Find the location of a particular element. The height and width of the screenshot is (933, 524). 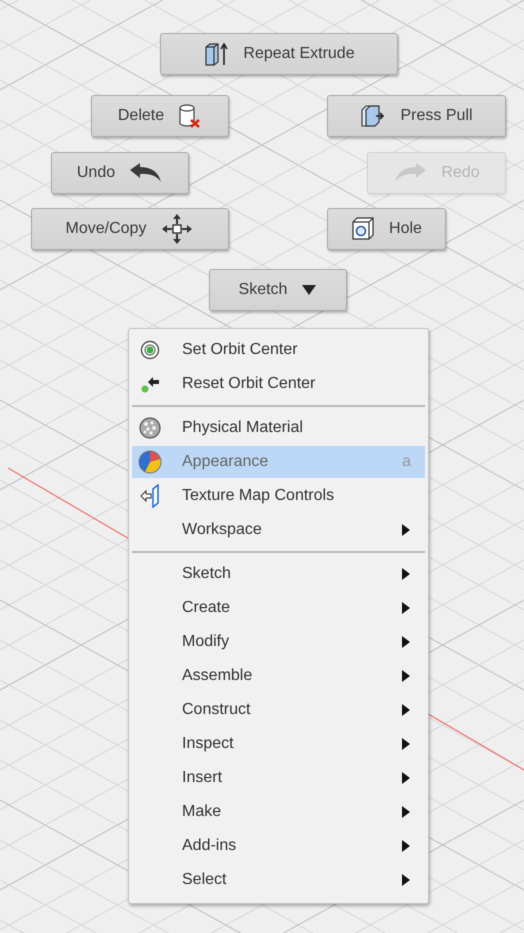

menu-item: Select is located at coordinates (278, 880).